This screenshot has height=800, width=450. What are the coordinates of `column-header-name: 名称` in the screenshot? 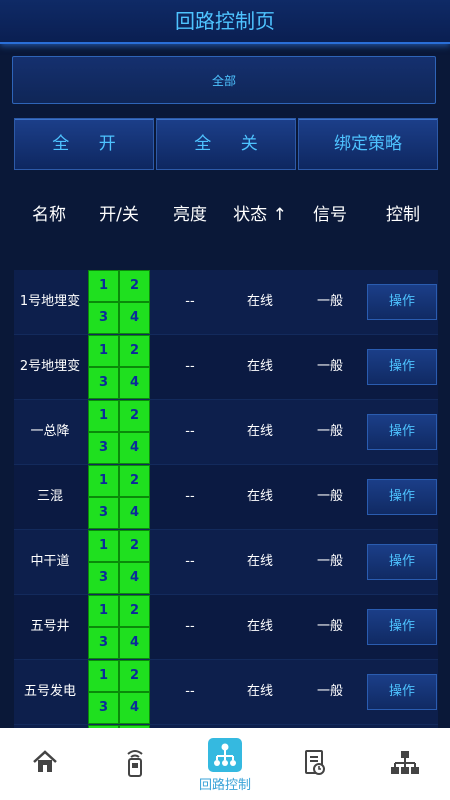 It's located at (49, 215).